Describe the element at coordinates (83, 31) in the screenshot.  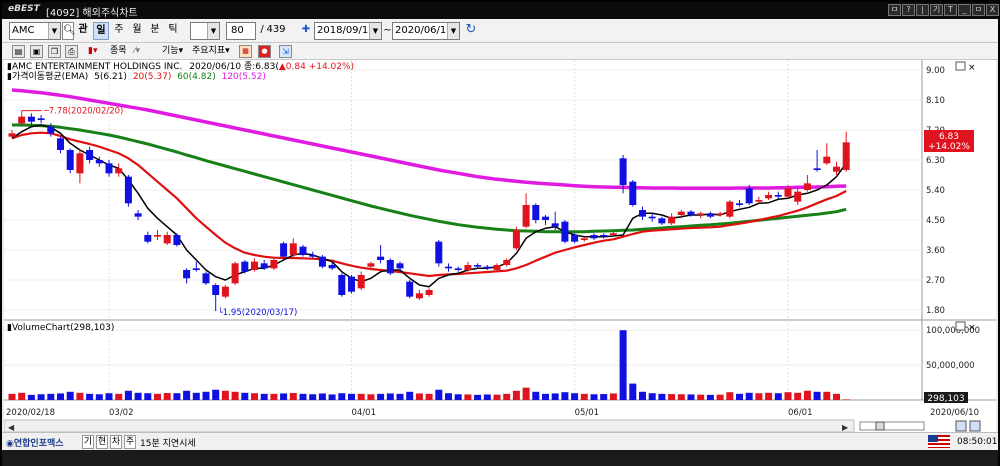
I see `period-button-0: 관` at that location.